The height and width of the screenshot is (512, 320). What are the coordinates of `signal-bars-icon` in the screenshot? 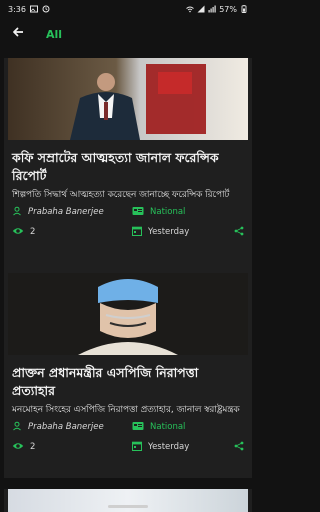 It's located at (212, 9).